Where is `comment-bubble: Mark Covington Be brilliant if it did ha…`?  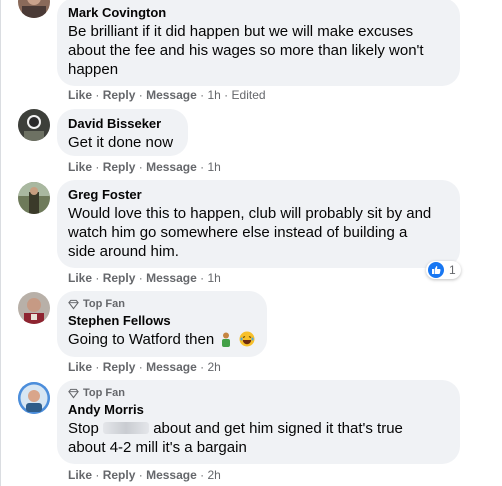 comment-bubble: Mark Covington Be brilliant if it did ha… is located at coordinates (258, 43).